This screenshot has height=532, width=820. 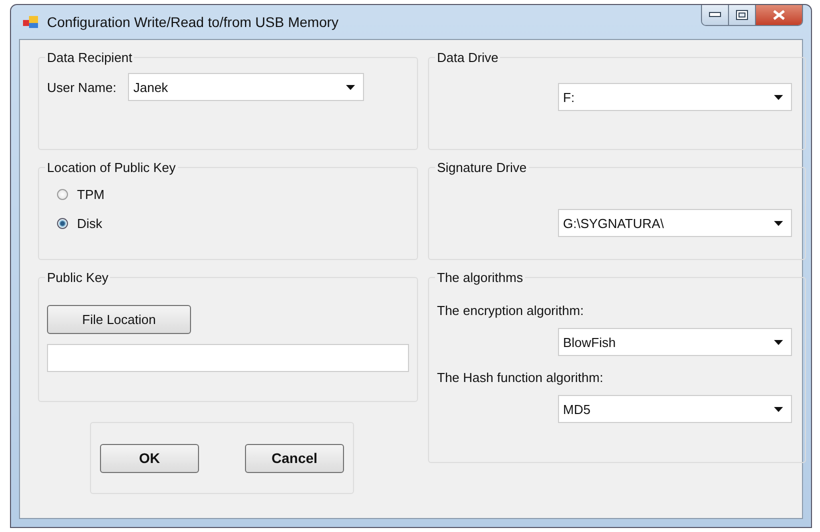 What do you see at coordinates (119, 319) in the screenshot?
I see `file-location-button: File Location` at bounding box center [119, 319].